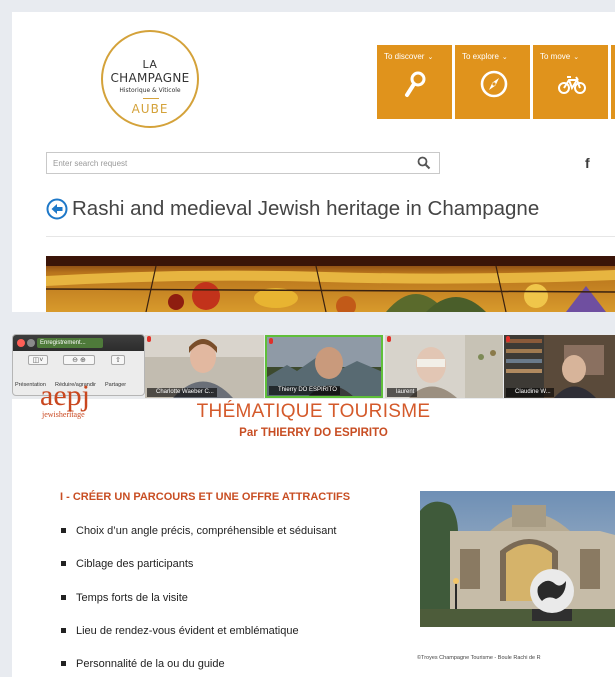 The height and width of the screenshot is (677, 615). What do you see at coordinates (572, 85) in the screenshot?
I see `bicycle-icon` at bounding box center [572, 85].